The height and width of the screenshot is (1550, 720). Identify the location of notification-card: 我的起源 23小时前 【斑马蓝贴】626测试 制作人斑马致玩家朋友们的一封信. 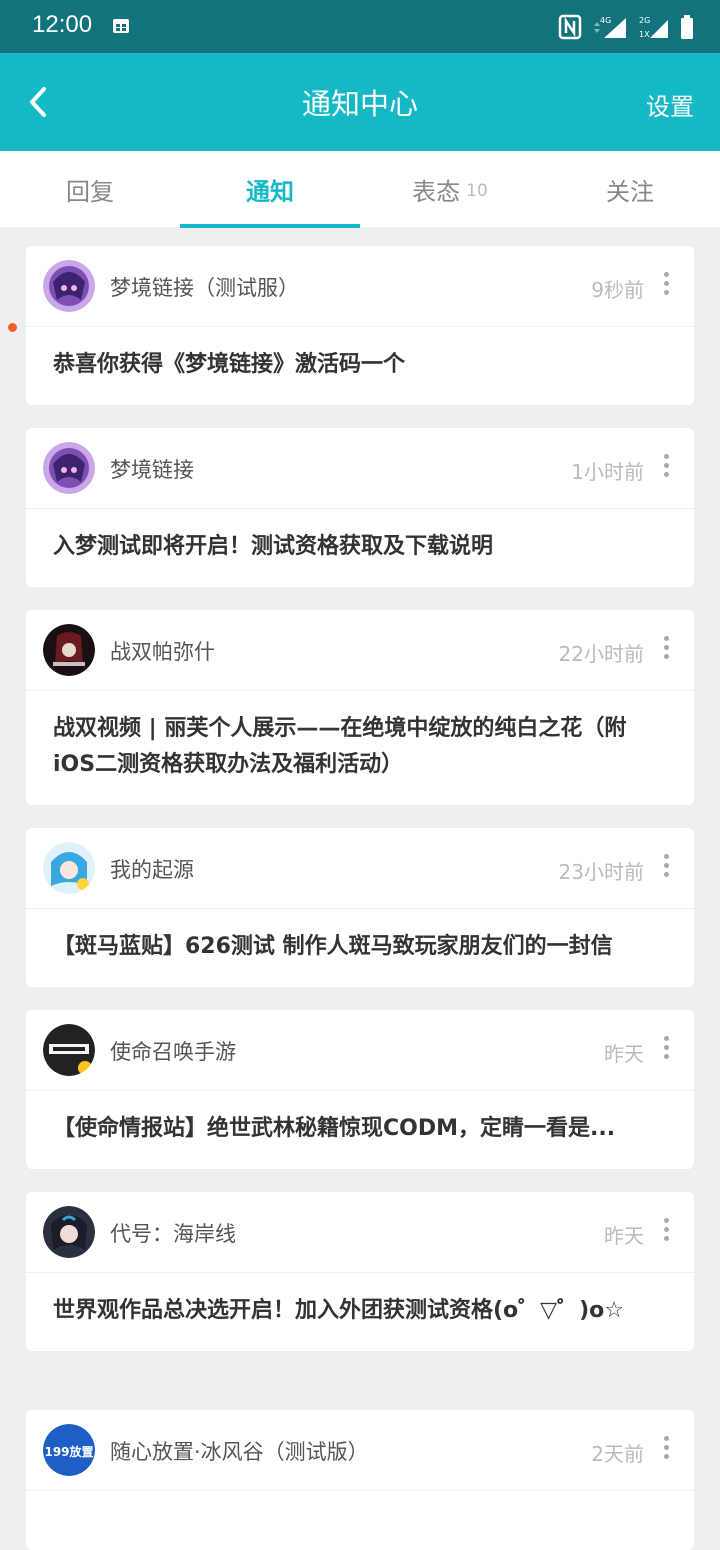
(360, 907).